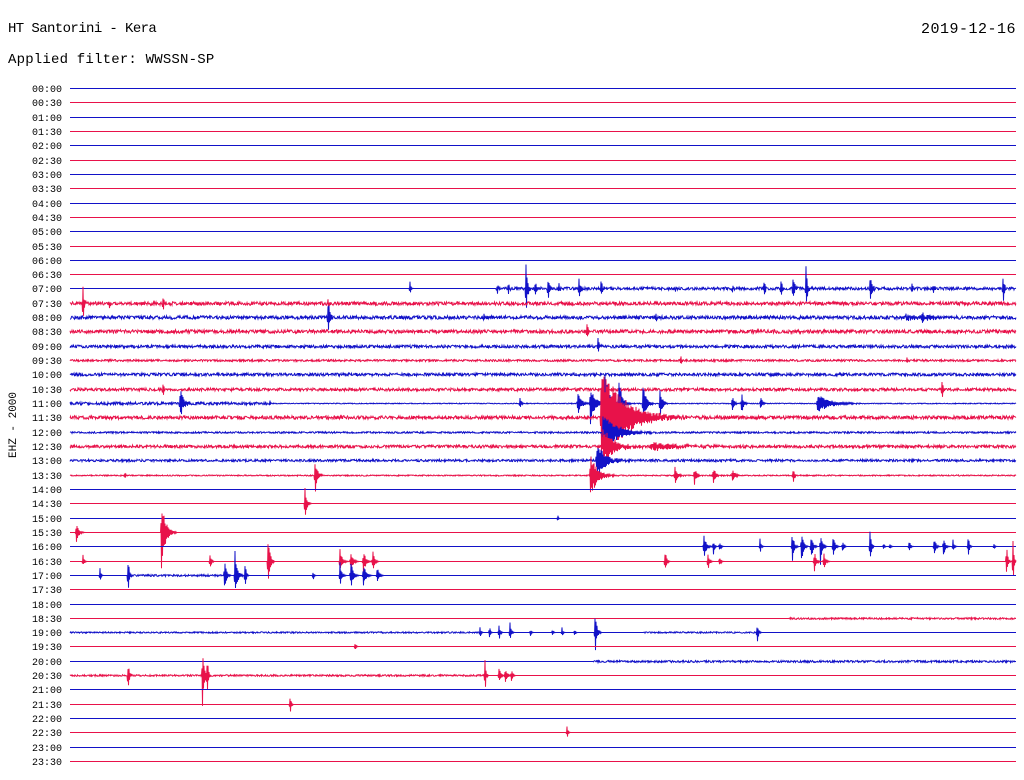 The height and width of the screenshot is (780, 1024). I want to click on time-tick-label: 23:00, so click(47, 749).